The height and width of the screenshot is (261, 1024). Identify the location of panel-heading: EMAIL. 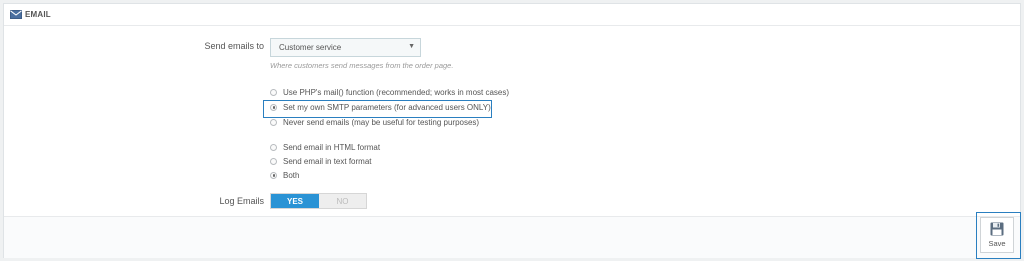
(512, 15).